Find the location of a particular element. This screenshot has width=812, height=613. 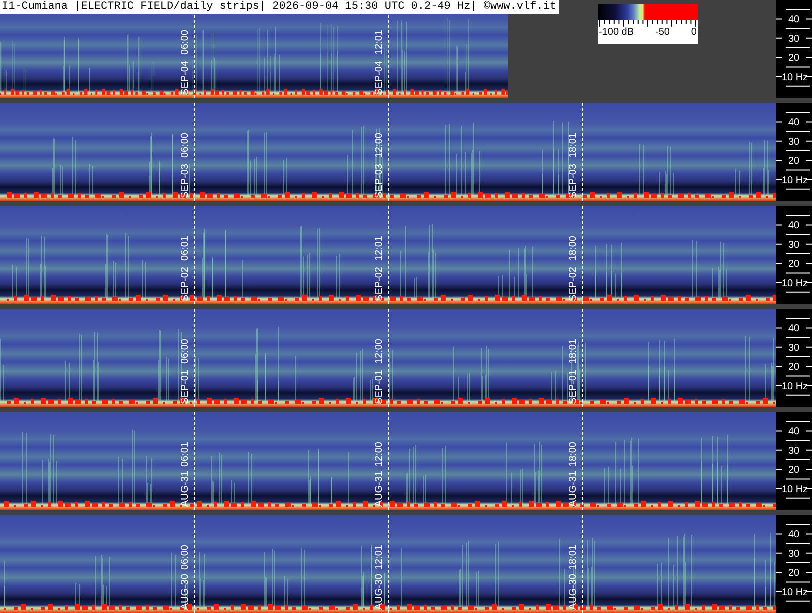

scale-label: -100 dB is located at coordinates (616, 33).